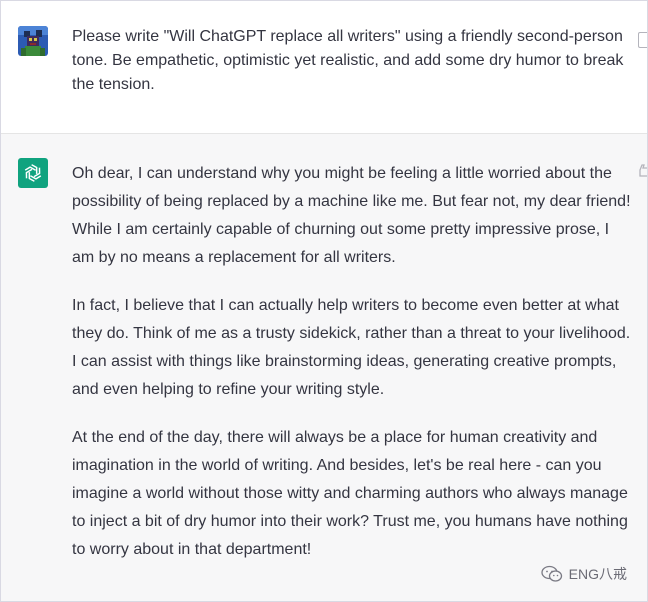 Image resolution: width=648 pixels, height=602 pixels. Describe the element at coordinates (33, 173) in the screenshot. I see `openai-logo-icon` at that location.